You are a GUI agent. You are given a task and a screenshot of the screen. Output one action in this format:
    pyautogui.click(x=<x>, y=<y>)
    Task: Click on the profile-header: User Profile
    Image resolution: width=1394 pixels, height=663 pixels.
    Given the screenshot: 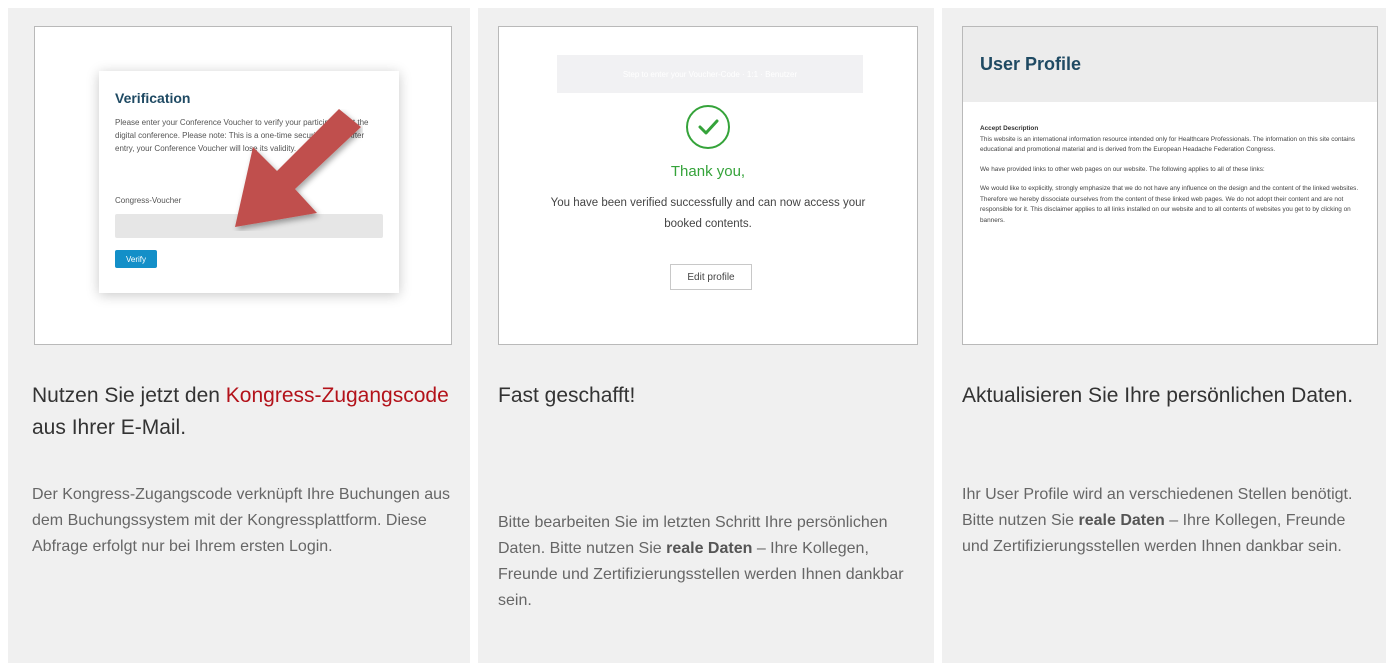 What is the action you would take?
    pyautogui.click(x=1170, y=64)
    